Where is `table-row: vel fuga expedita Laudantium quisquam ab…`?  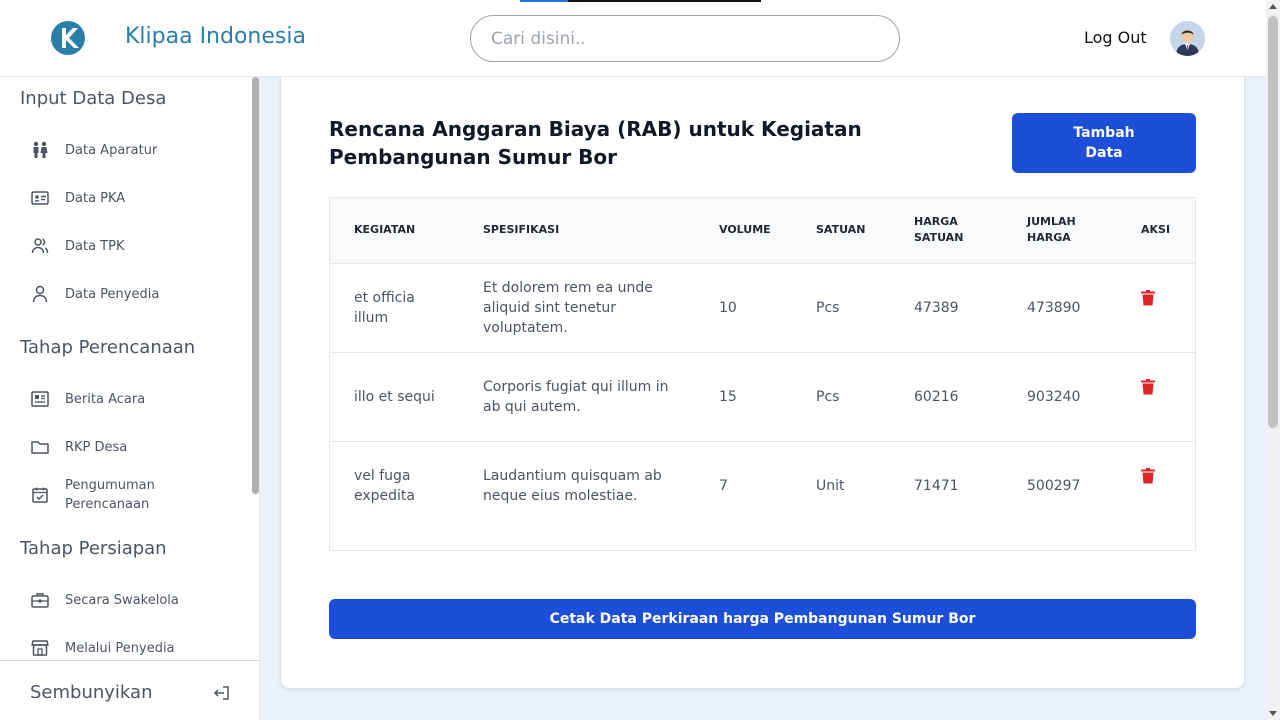
table-row: vel fuga expedita Laudantium quisquam ab… is located at coordinates (762, 485).